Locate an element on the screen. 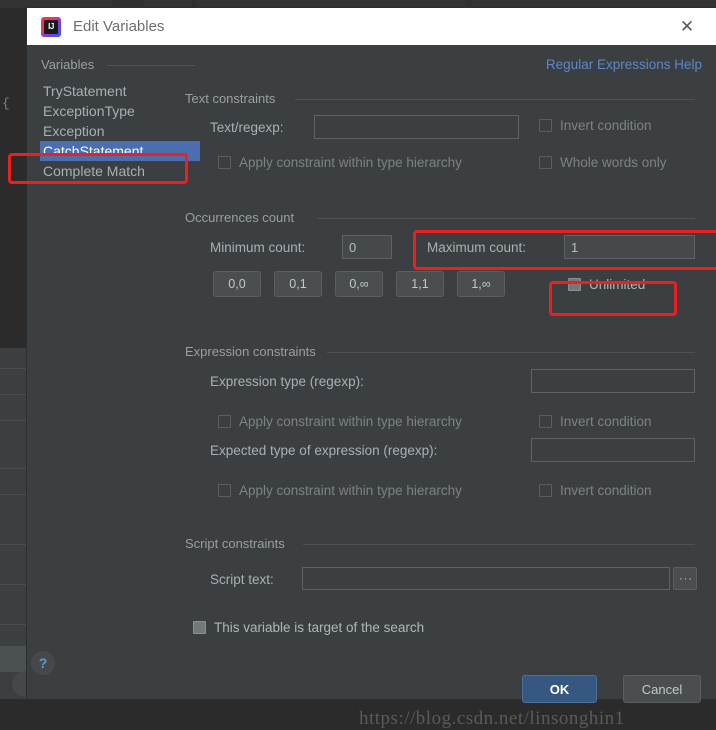 Image resolution: width=716 pixels, height=730 pixels. list-item: Complete Match is located at coordinates (120, 171).